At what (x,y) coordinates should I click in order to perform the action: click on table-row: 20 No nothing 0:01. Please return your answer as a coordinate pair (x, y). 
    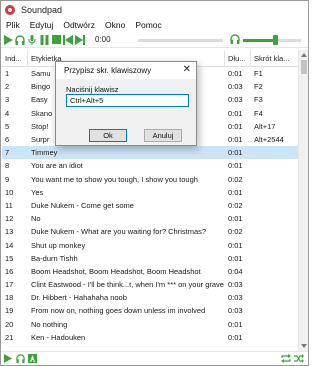
    Looking at the image, I should click on (150, 324).